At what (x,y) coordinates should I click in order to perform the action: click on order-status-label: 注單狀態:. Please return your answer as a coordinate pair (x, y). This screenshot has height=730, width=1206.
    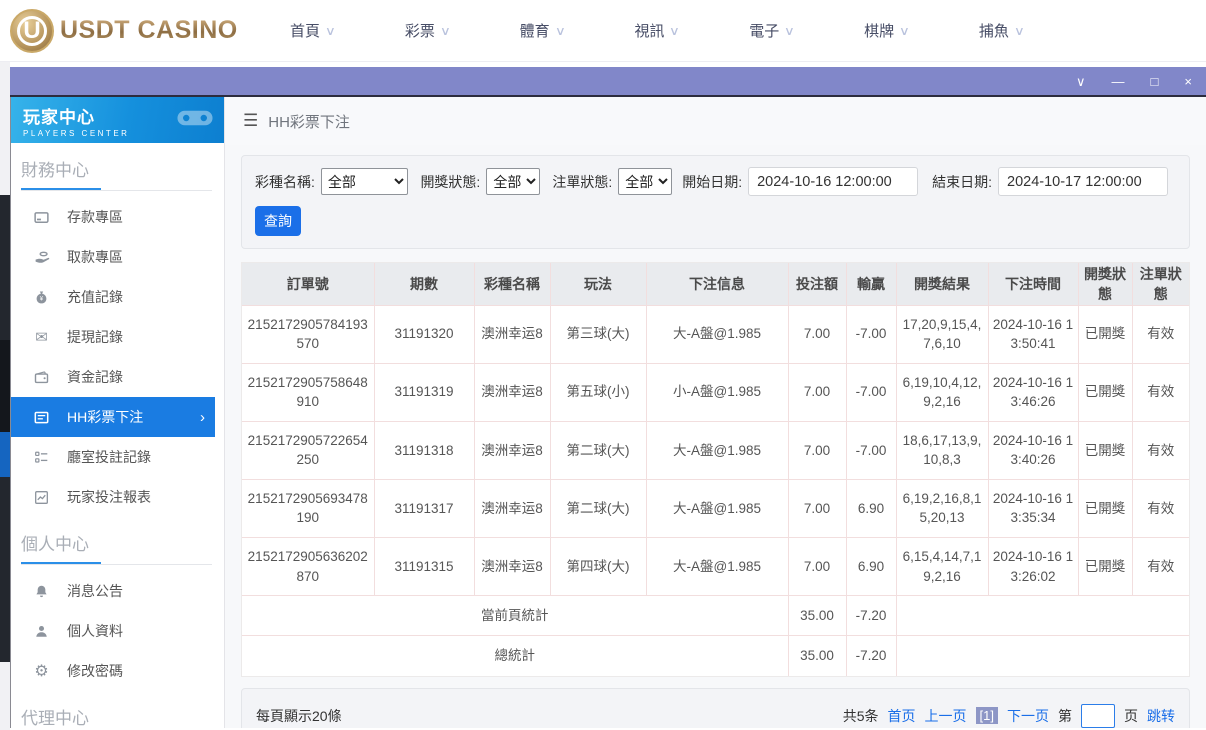
    Looking at the image, I should click on (582, 181).